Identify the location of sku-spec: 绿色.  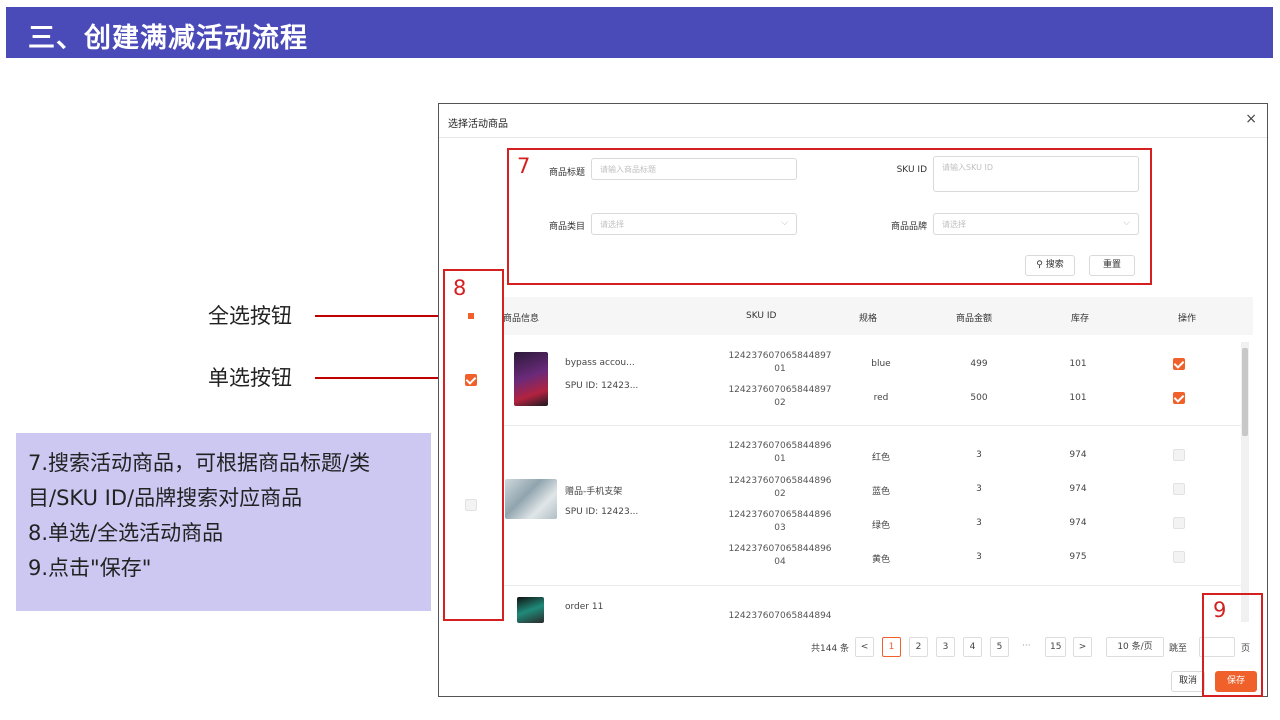
(880, 526).